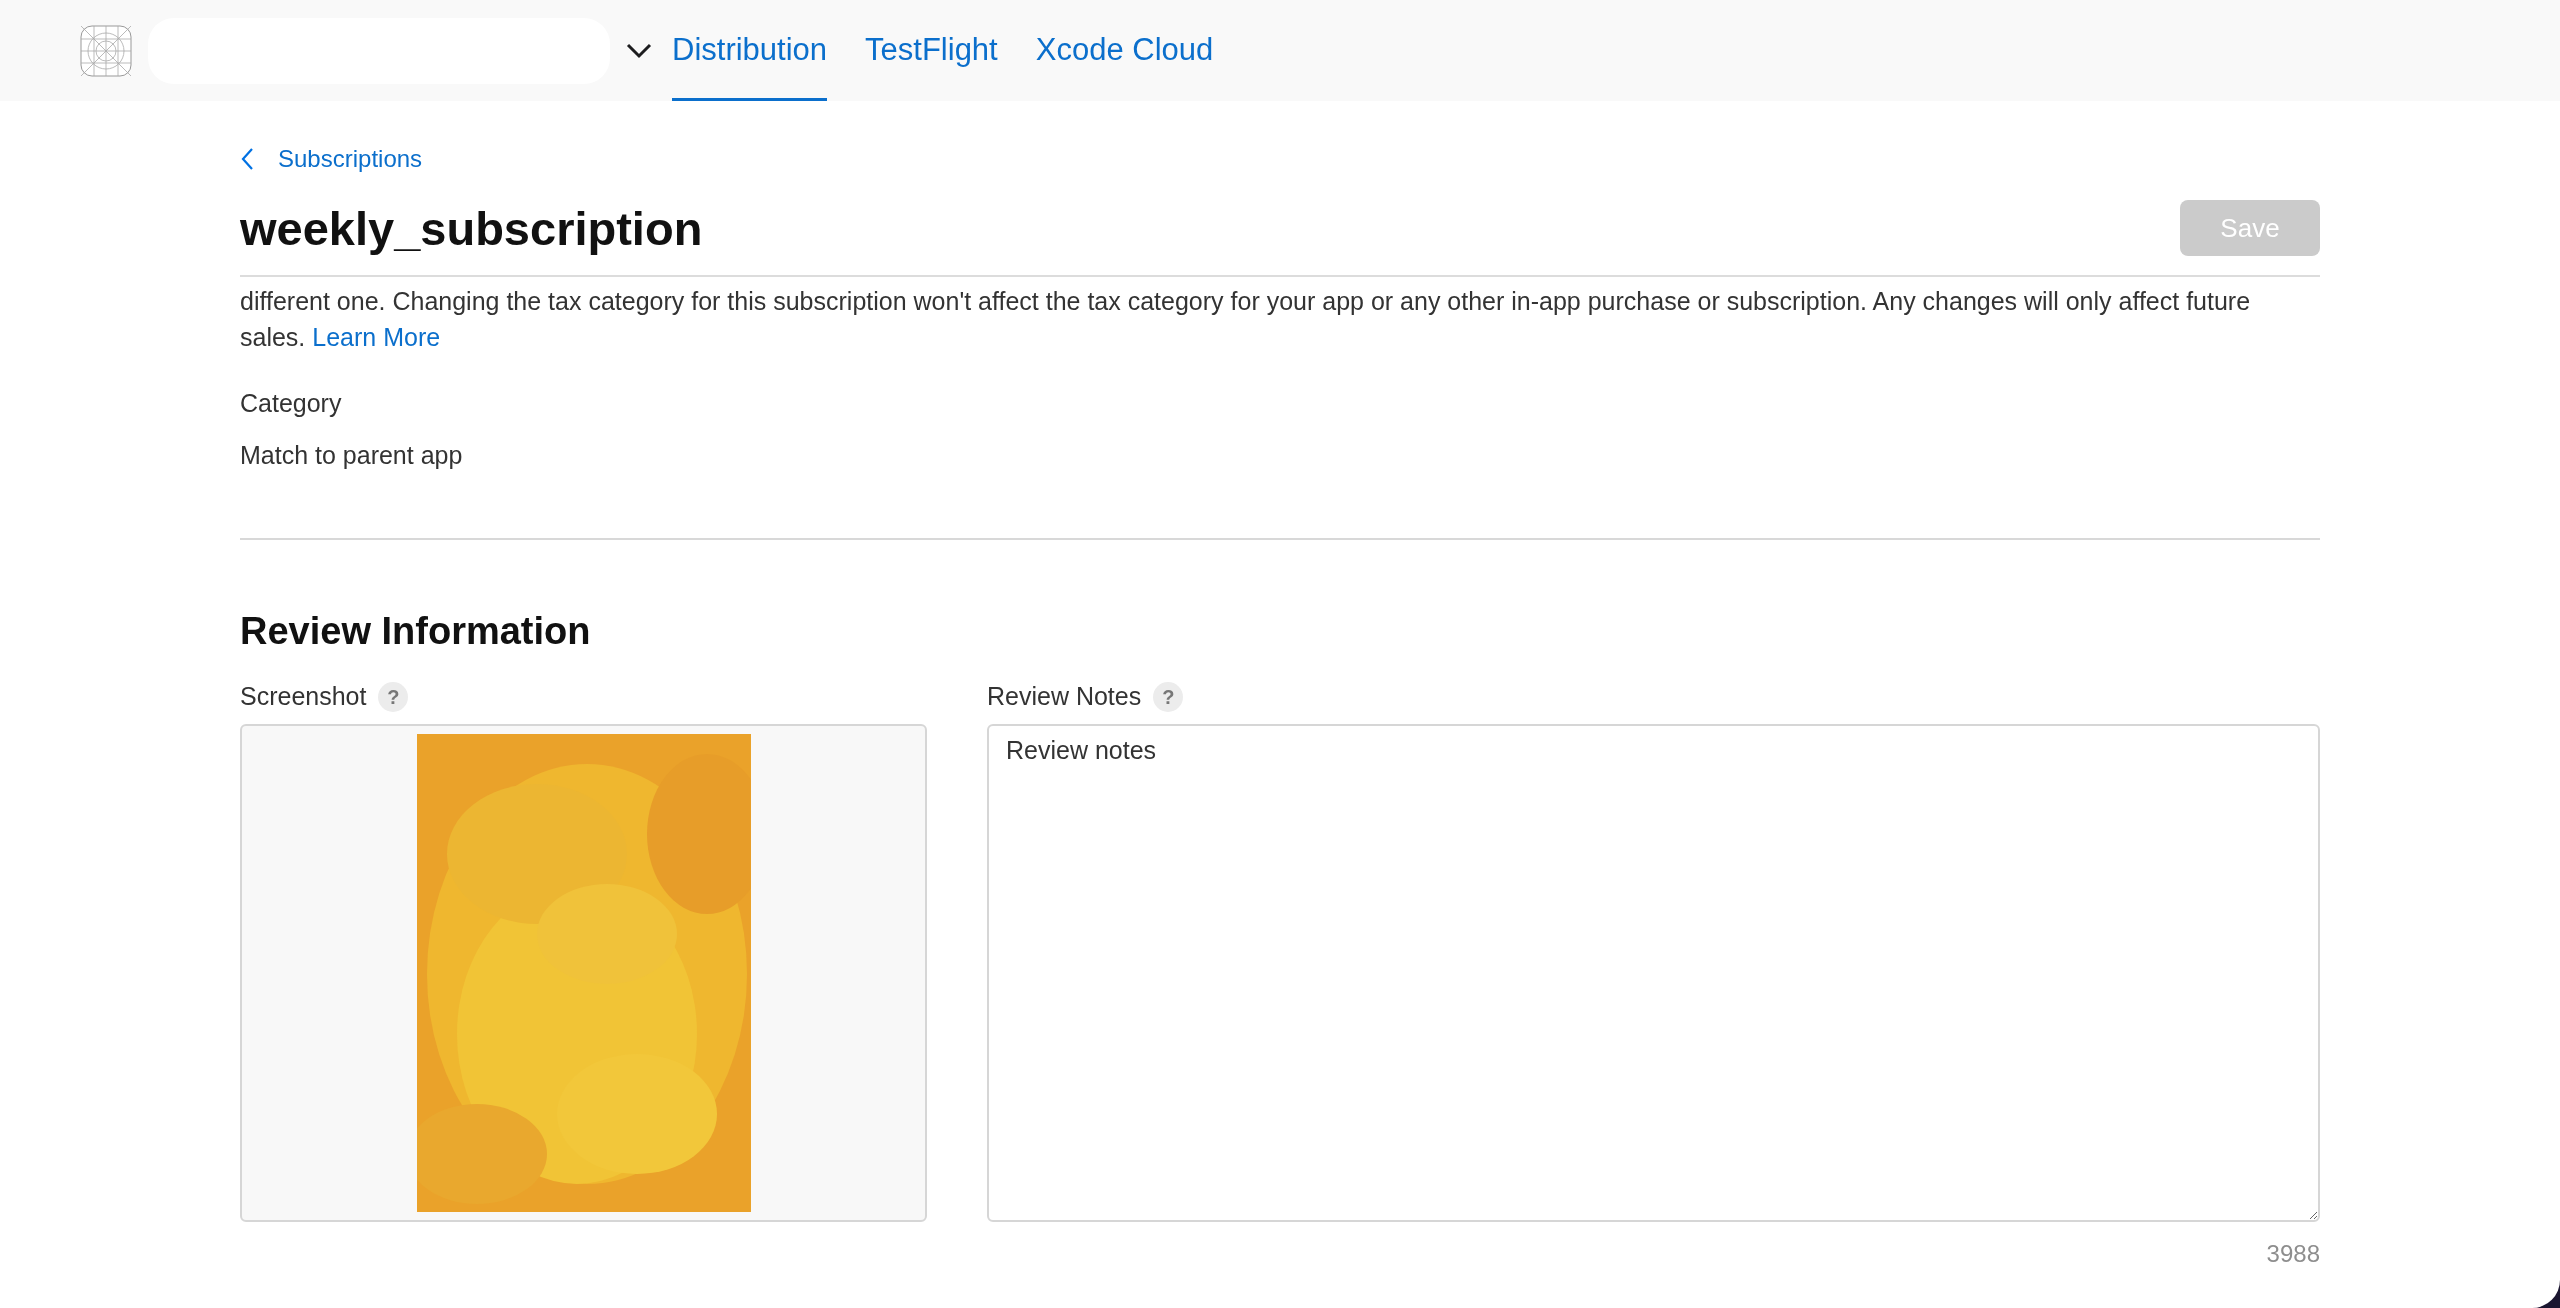 The width and height of the screenshot is (2560, 1308). What do you see at coordinates (931, 50) in the screenshot?
I see `nav-tab: TestFlight` at bounding box center [931, 50].